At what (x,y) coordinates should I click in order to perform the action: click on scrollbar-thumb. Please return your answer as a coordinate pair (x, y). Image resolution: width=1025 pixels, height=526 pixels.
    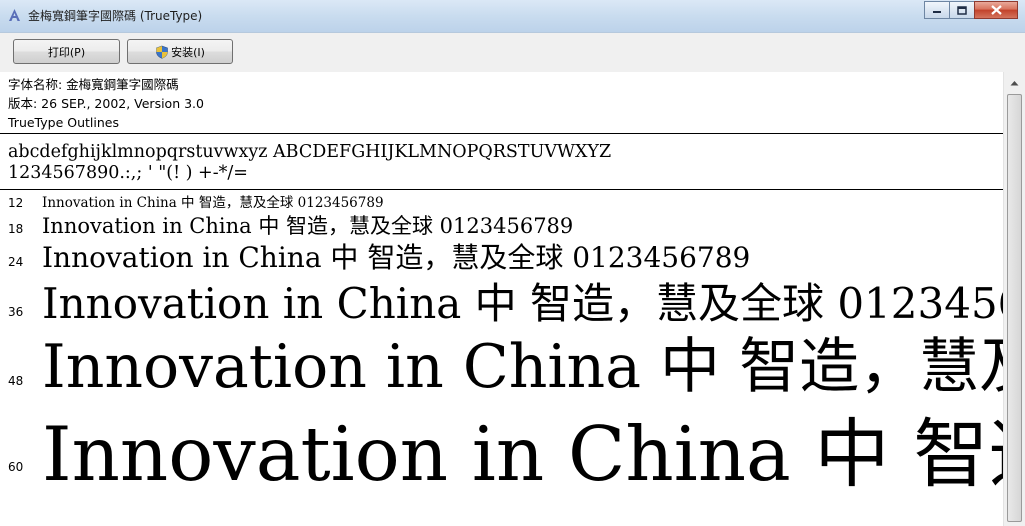
    Looking at the image, I should click on (1014, 308).